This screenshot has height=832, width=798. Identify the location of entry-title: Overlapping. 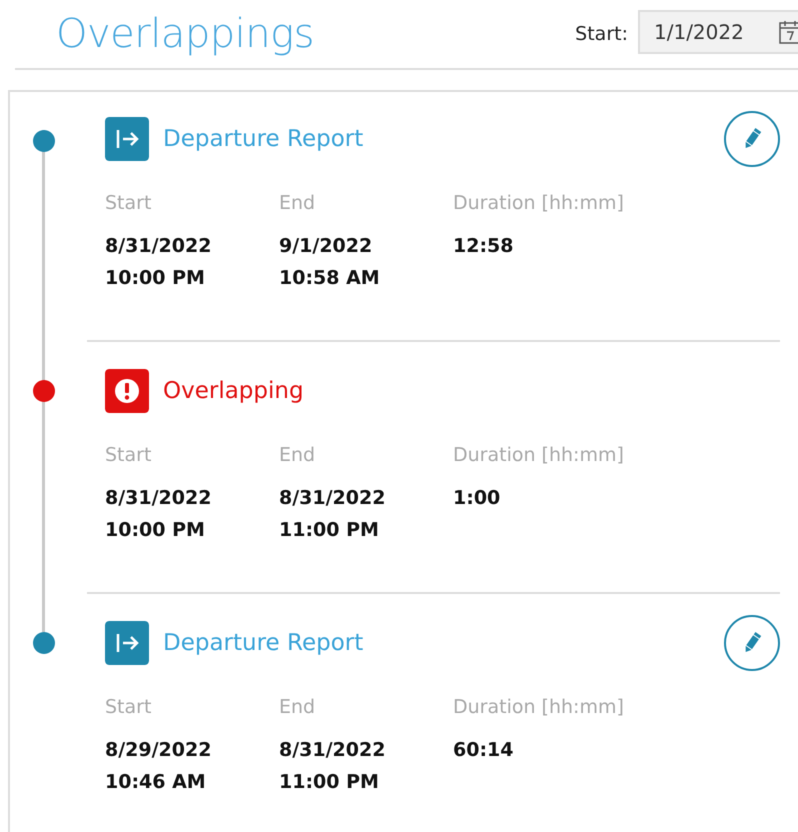
(234, 391).